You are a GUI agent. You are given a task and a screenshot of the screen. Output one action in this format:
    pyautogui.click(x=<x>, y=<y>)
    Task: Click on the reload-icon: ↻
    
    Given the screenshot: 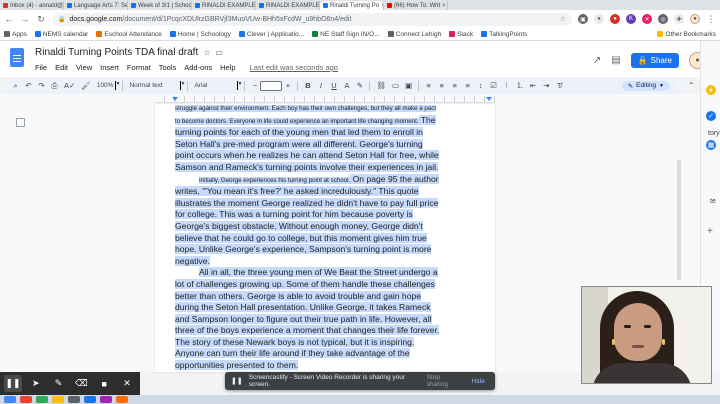 What is the action you would take?
    pyautogui.click(x=41, y=19)
    